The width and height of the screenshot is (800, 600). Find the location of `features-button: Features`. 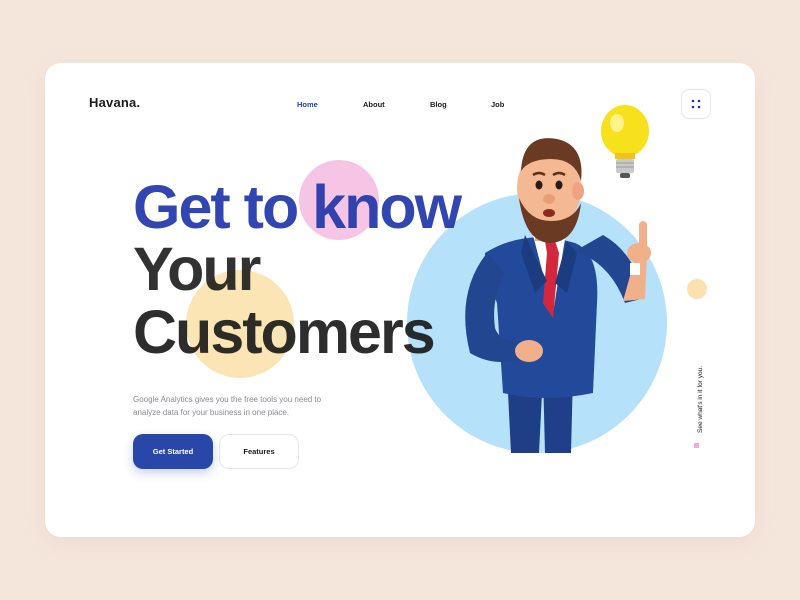

features-button: Features is located at coordinates (259, 451).